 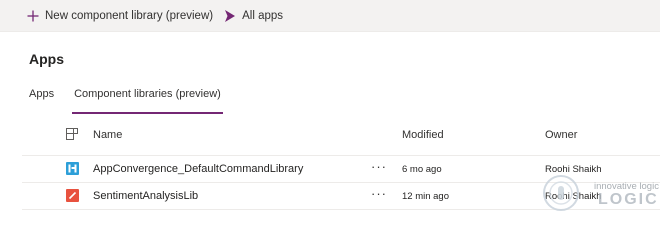 I want to click on command-bar: New component library (preview) All apps, so click(x=330, y=16).